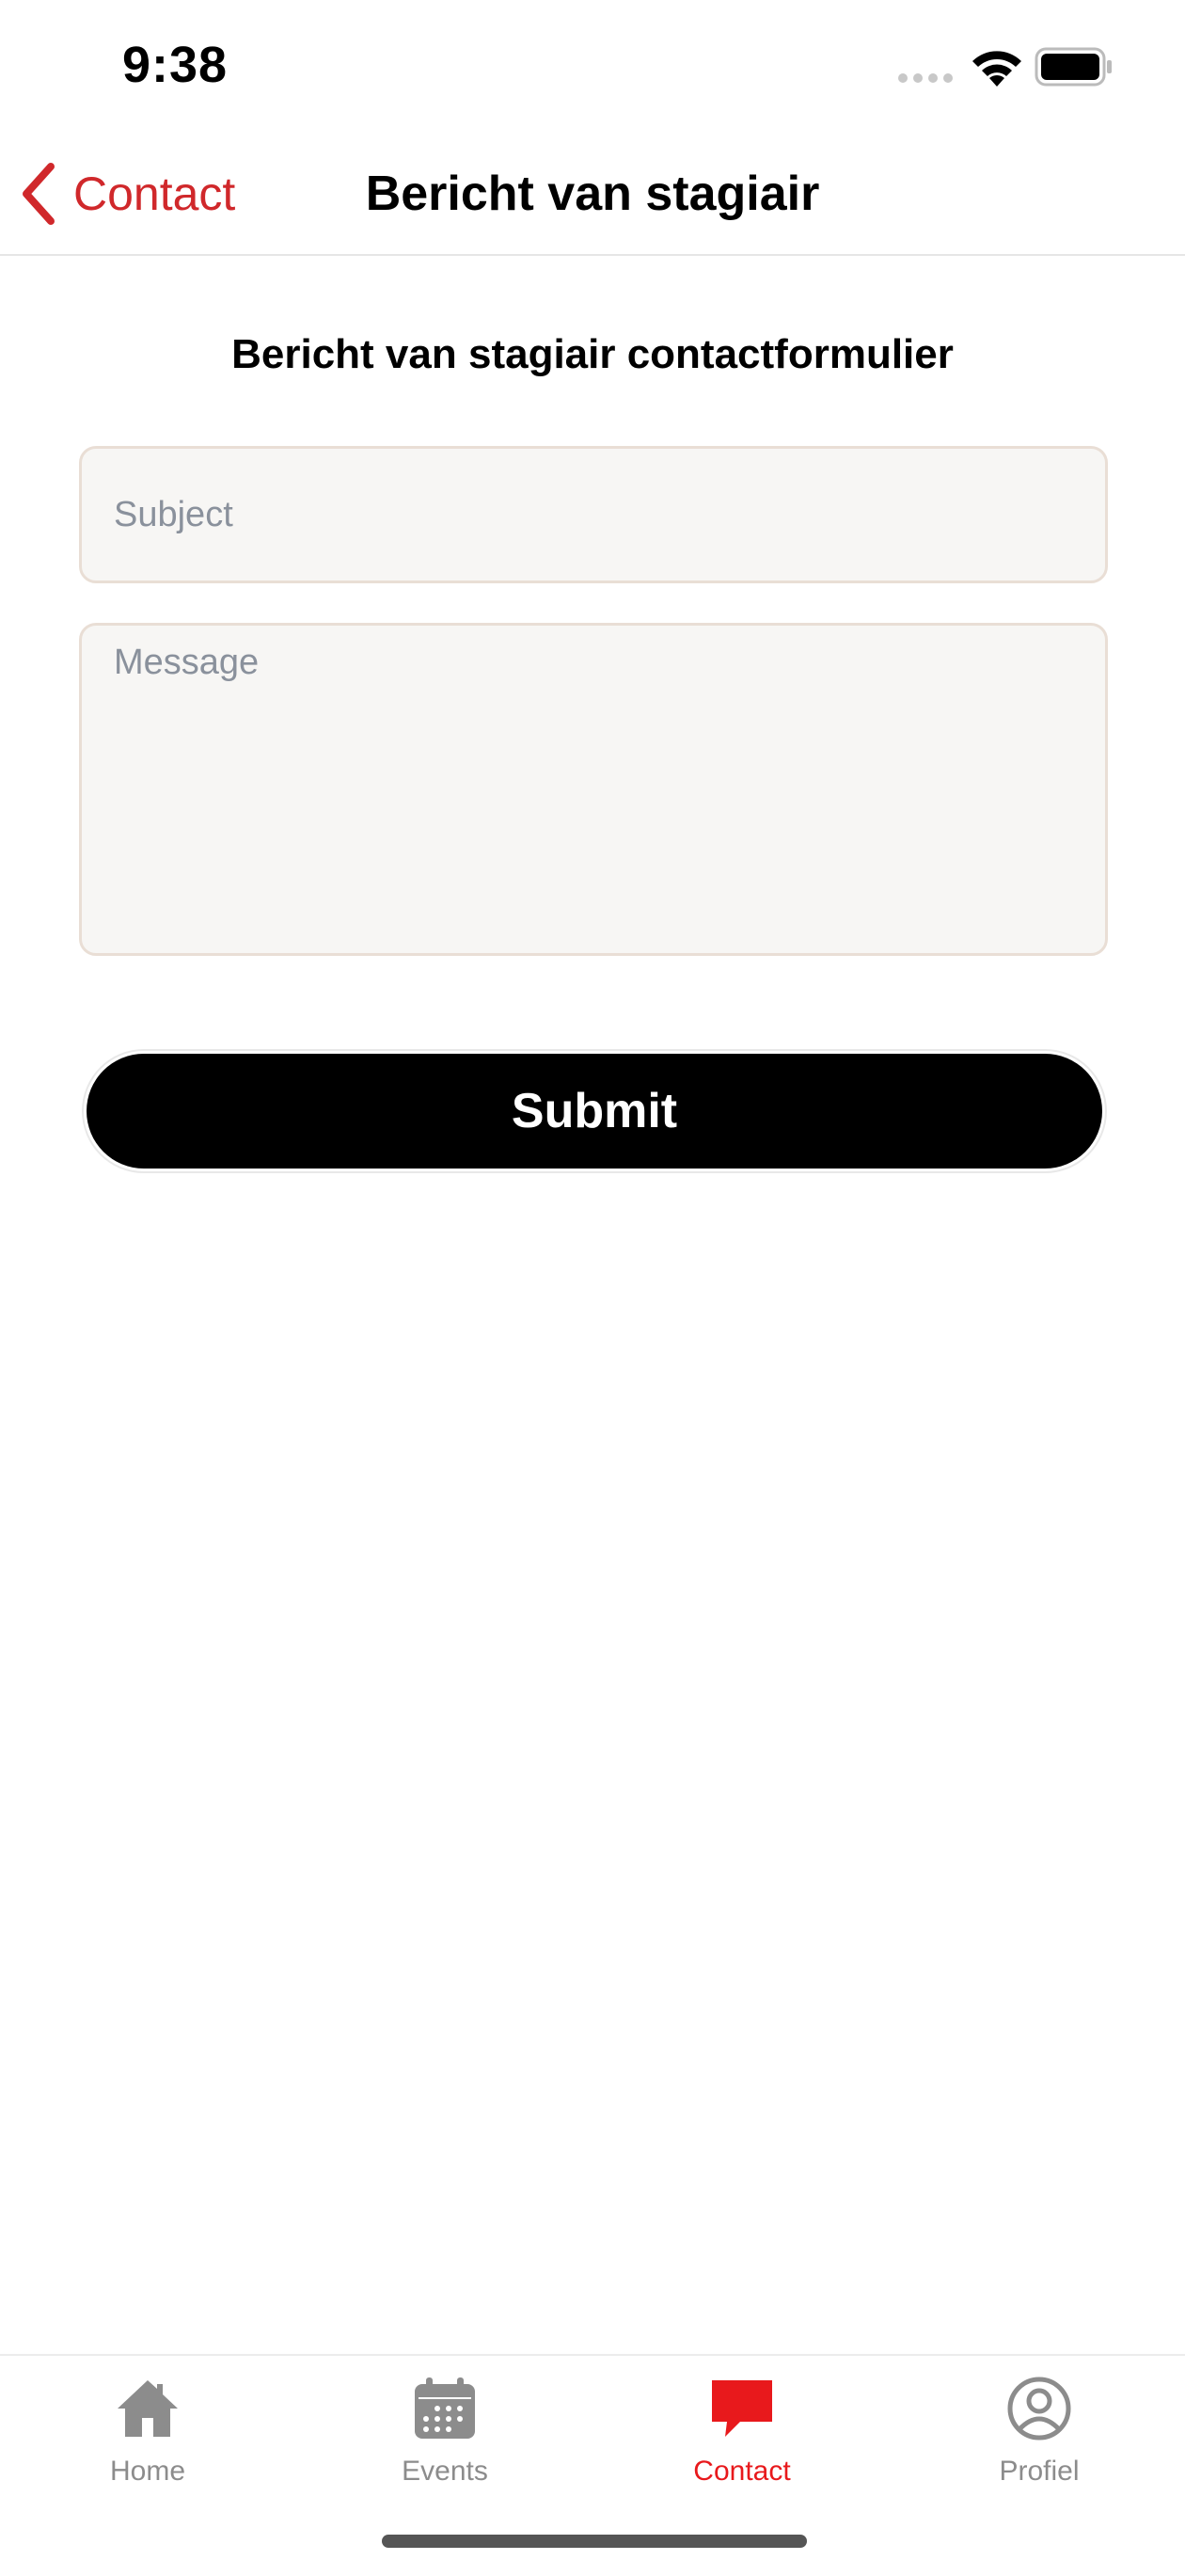 Image resolution: width=1185 pixels, height=2576 pixels. I want to click on wifi-icon, so click(996, 69).